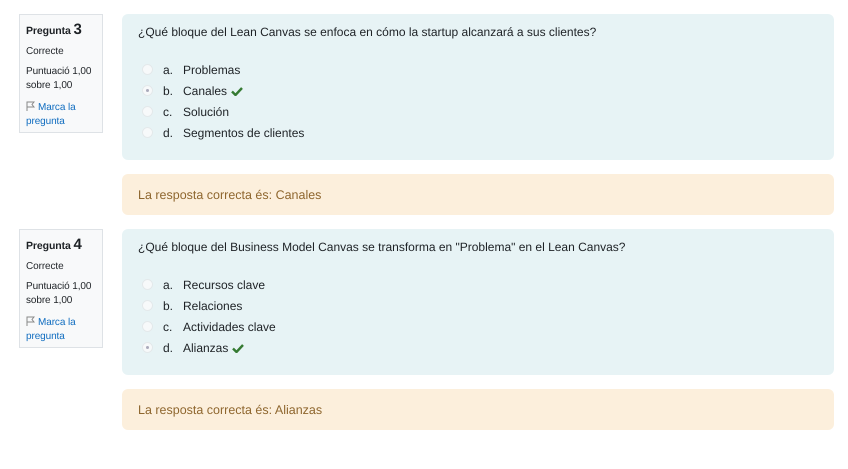 The width and height of the screenshot is (848, 469). Describe the element at coordinates (205, 91) in the screenshot. I see `option-label: Canales` at that location.